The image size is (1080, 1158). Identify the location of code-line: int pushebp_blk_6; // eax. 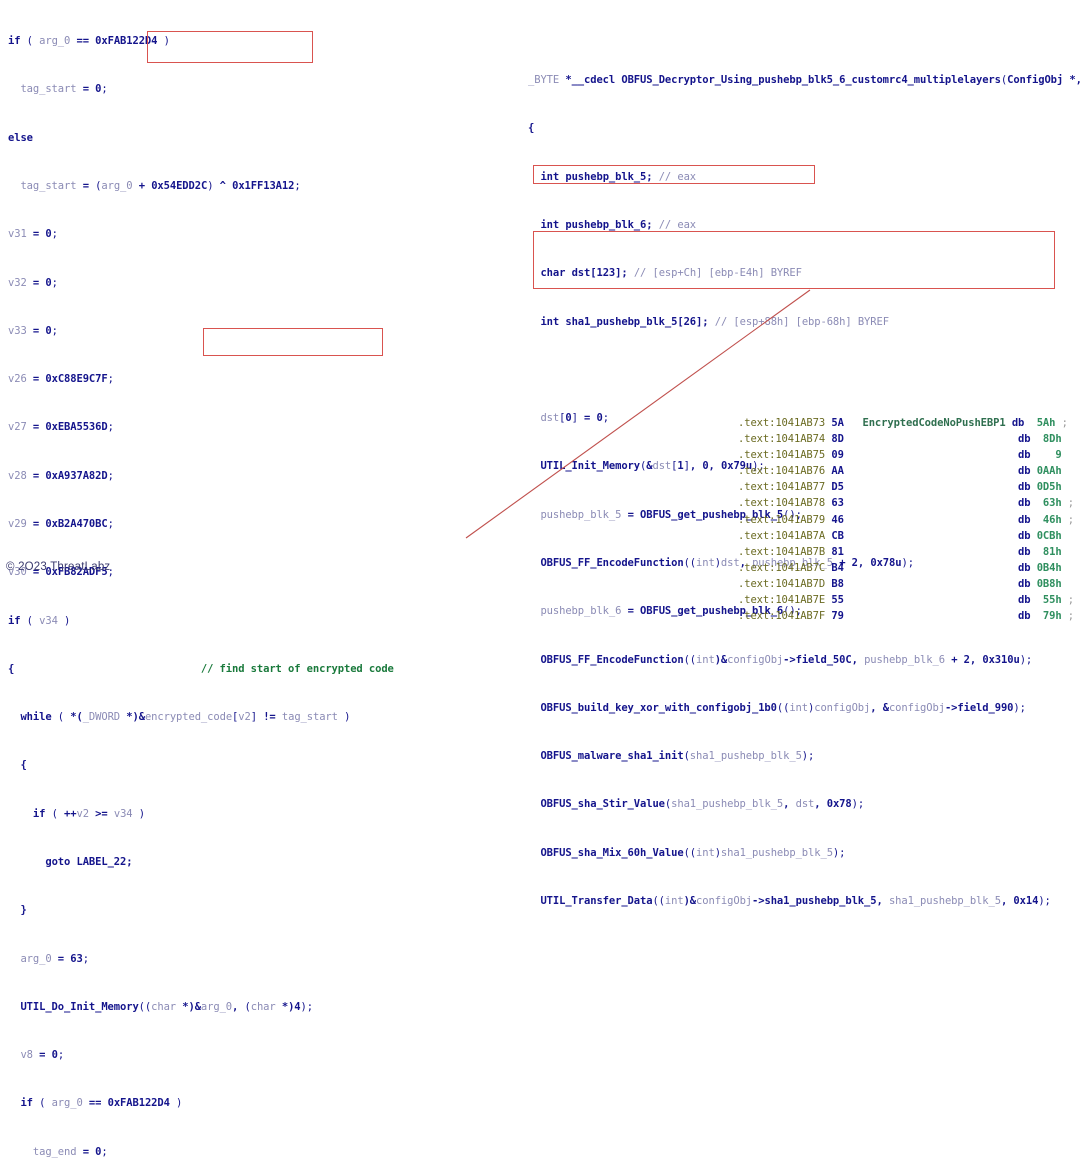
(618, 225).